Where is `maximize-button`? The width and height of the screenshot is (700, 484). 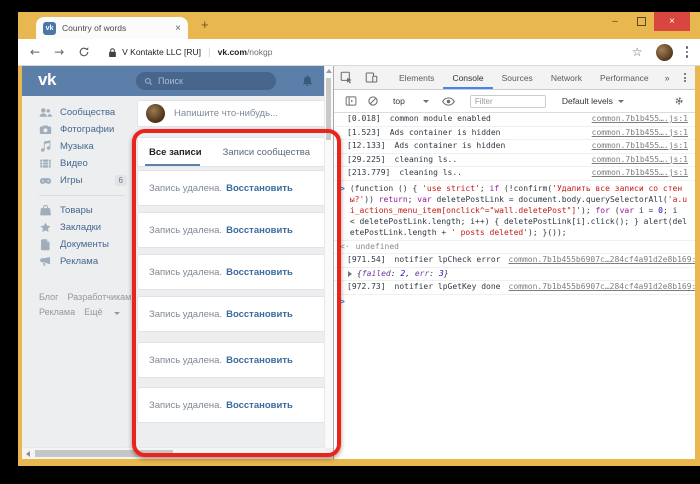 maximize-button is located at coordinates (641, 21).